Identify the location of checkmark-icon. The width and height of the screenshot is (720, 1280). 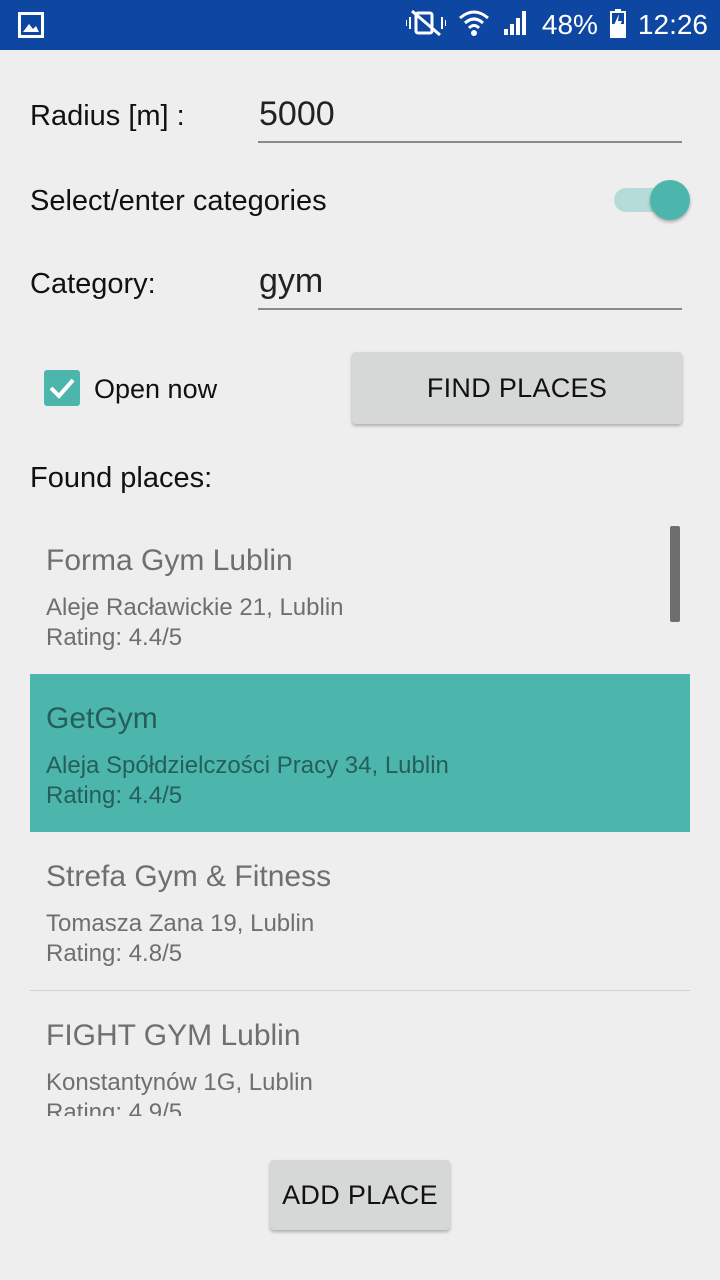
(62, 388).